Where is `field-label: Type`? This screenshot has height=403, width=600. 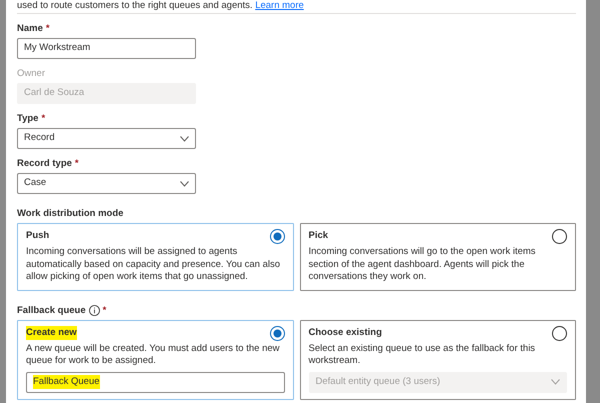
field-label: Type is located at coordinates (27, 118).